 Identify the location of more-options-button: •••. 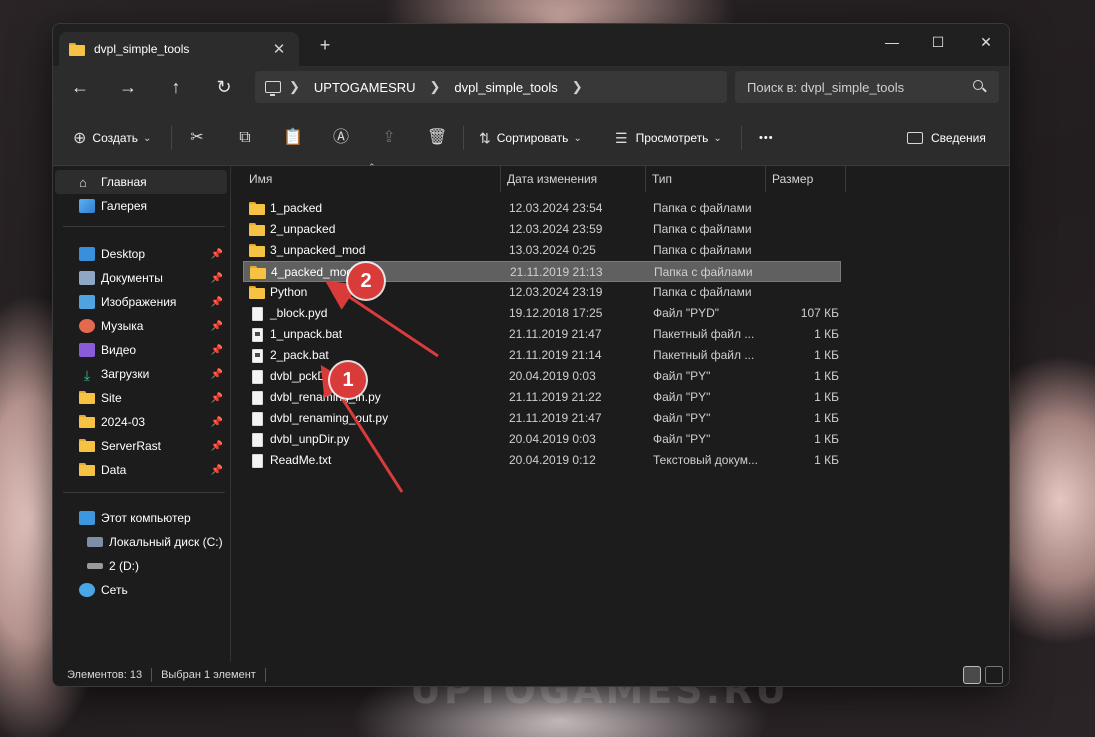
(766, 138).